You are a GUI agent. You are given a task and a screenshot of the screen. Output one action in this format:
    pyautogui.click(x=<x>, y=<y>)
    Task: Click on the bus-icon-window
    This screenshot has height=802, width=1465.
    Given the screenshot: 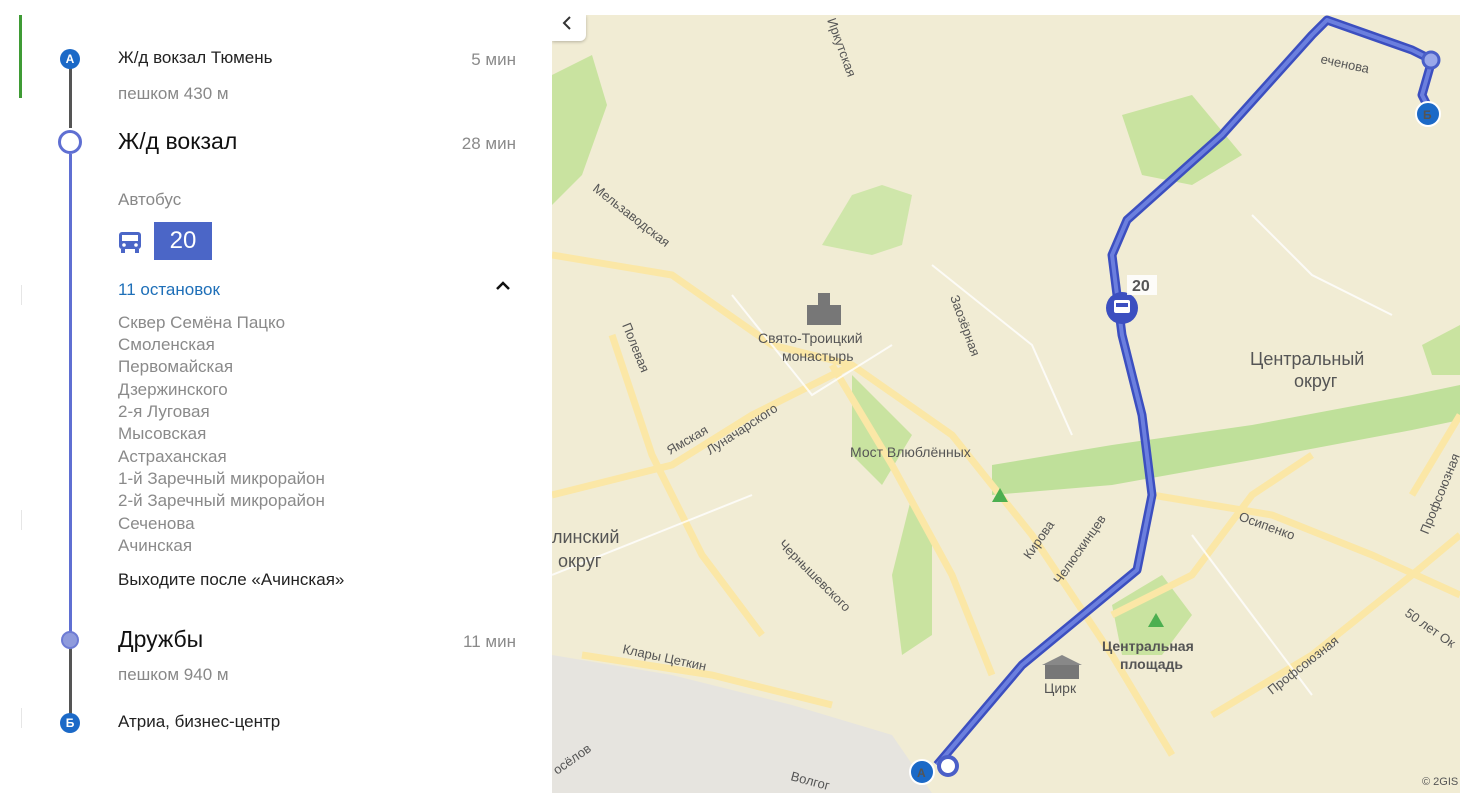 What is the action you would take?
    pyautogui.click(x=1122, y=305)
    